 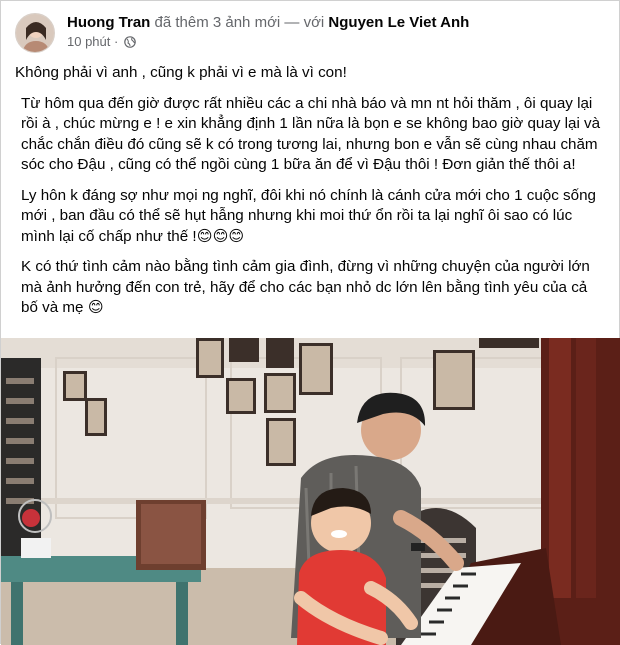 I want to click on author-avatar, so click(x=35, y=33).